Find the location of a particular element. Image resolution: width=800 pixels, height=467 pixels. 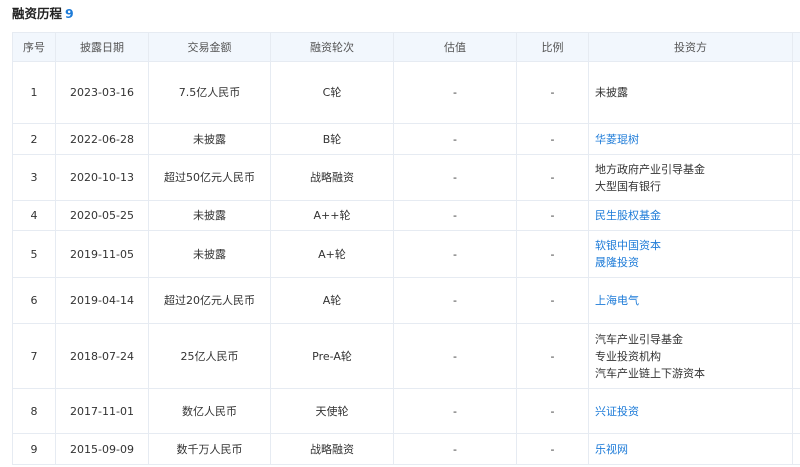

table-row: 1 2023-03-16 7.5亿人民币 C轮 - - 未披露 is located at coordinates (406, 92).